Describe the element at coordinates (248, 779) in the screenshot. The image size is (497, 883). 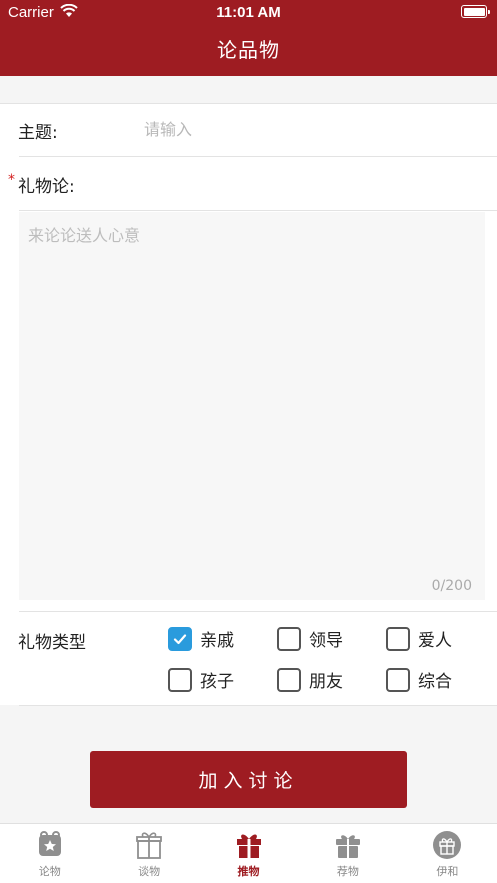
I see `join-discussion-button: 加入讨论` at that location.